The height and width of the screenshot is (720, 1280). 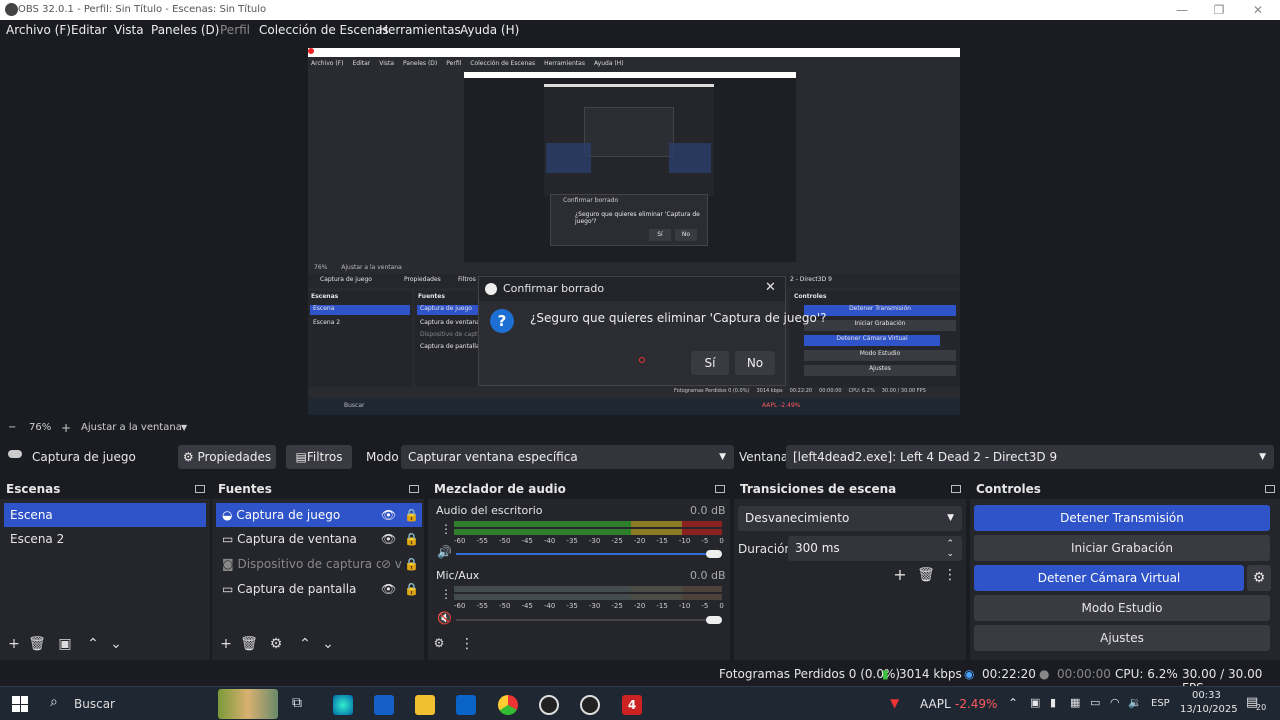 I want to click on clock-time: 00:33, so click(x=1206, y=695).